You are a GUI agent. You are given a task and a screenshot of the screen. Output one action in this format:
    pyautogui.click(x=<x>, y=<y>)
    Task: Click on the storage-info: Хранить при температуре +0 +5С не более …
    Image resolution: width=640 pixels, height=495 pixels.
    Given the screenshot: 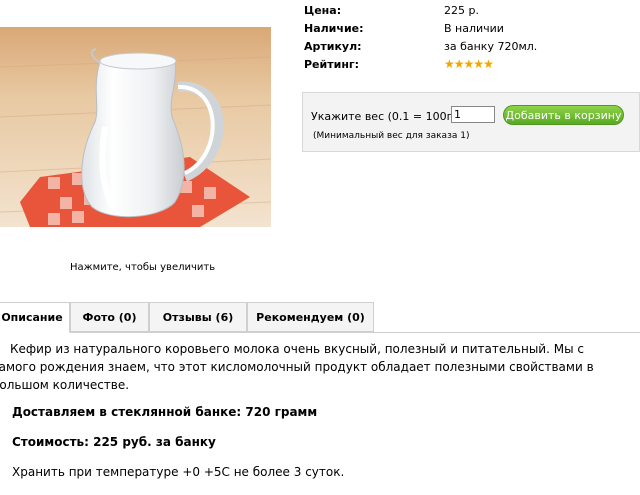 What is the action you would take?
    pyautogui.click(x=178, y=472)
    